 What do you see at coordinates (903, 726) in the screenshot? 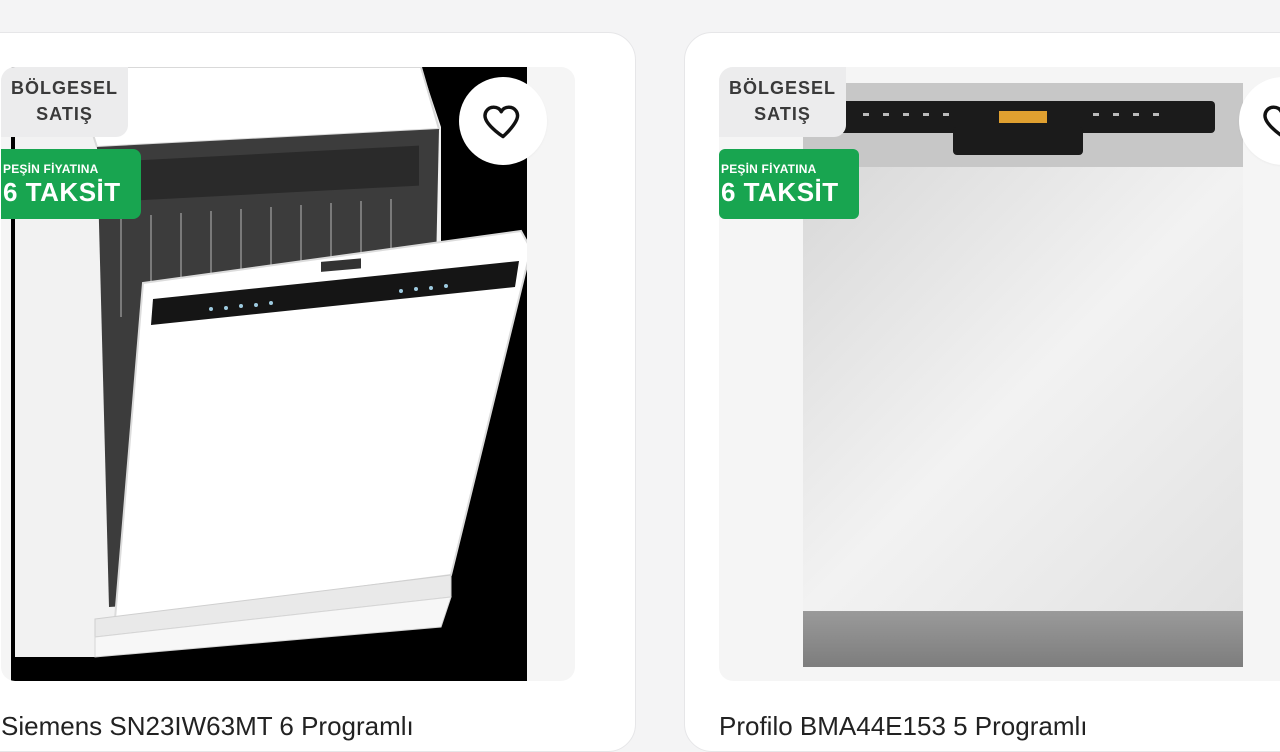
I see `product-title: Profilo BMA44E153 5 Programlı` at bounding box center [903, 726].